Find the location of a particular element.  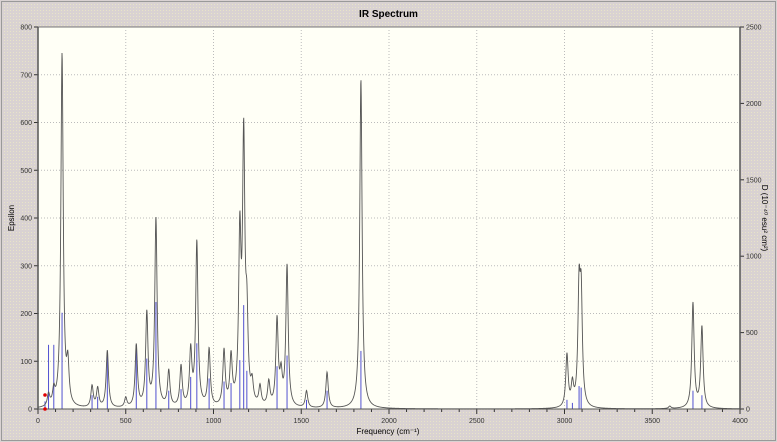

marker-top is located at coordinates (45, 395).